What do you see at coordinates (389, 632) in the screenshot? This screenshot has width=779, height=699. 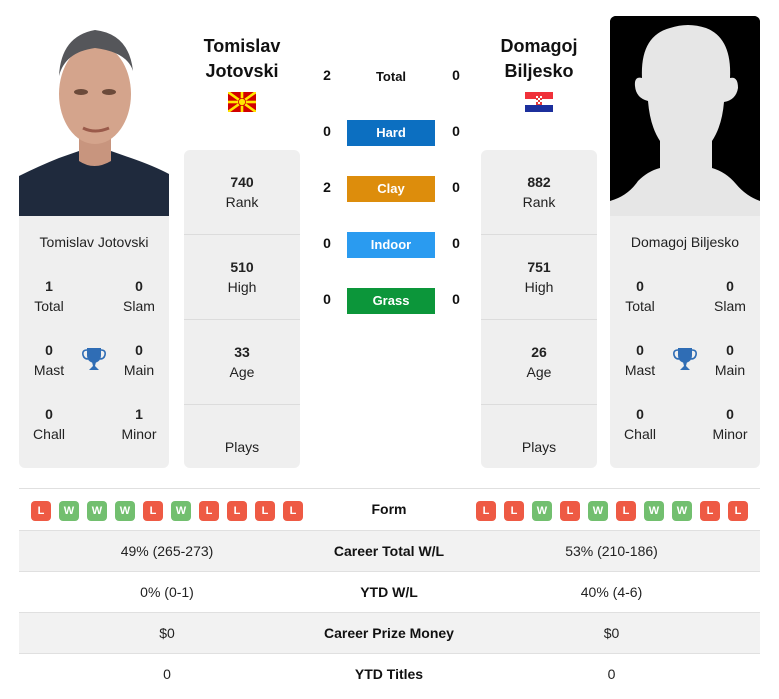 I see `table-row: $0 Career Prize Money $0` at bounding box center [389, 632].